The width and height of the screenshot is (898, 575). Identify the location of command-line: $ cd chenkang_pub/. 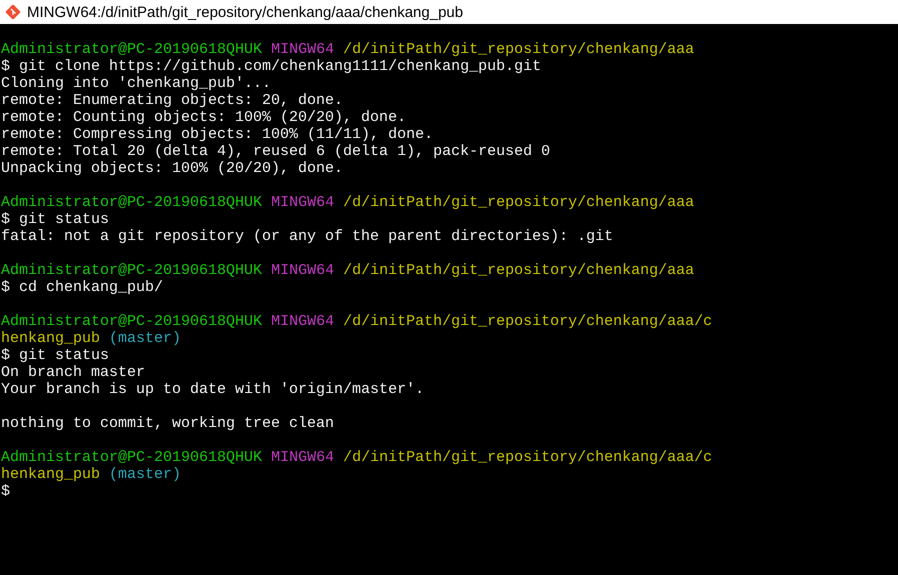
(82, 287).